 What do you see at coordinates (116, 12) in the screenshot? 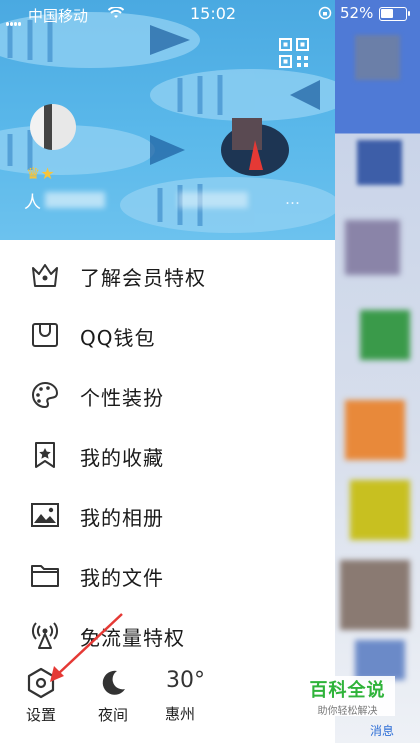
I see `wifi-icon` at bounding box center [116, 12].